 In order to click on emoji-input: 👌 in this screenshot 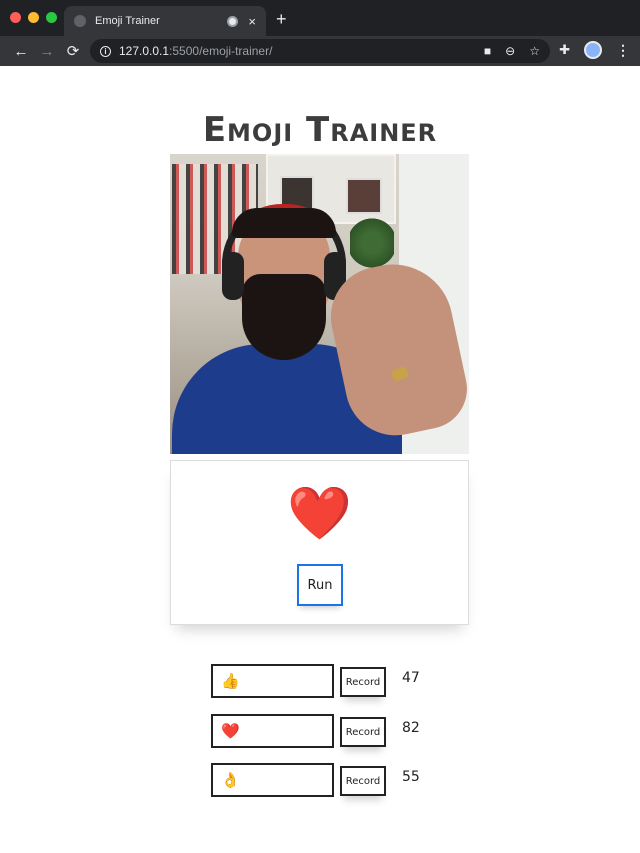, I will do `click(272, 780)`.